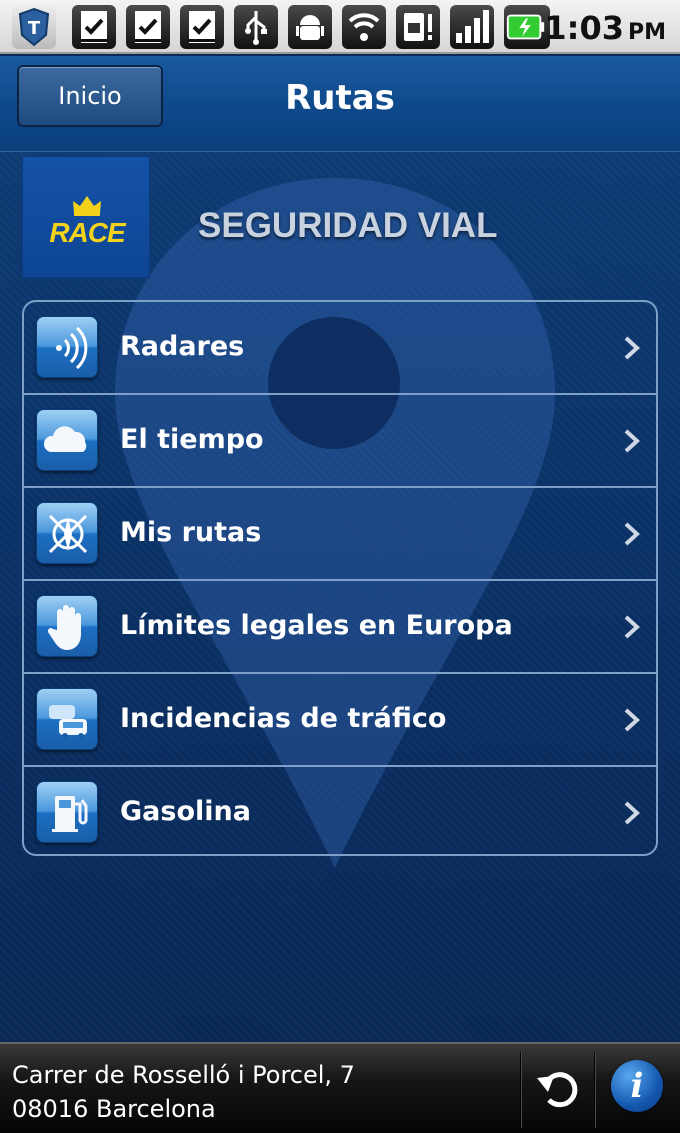  What do you see at coordinates (87, 206) in the screenshot?
I see `crown-icon` at bounding box center [87, 206].